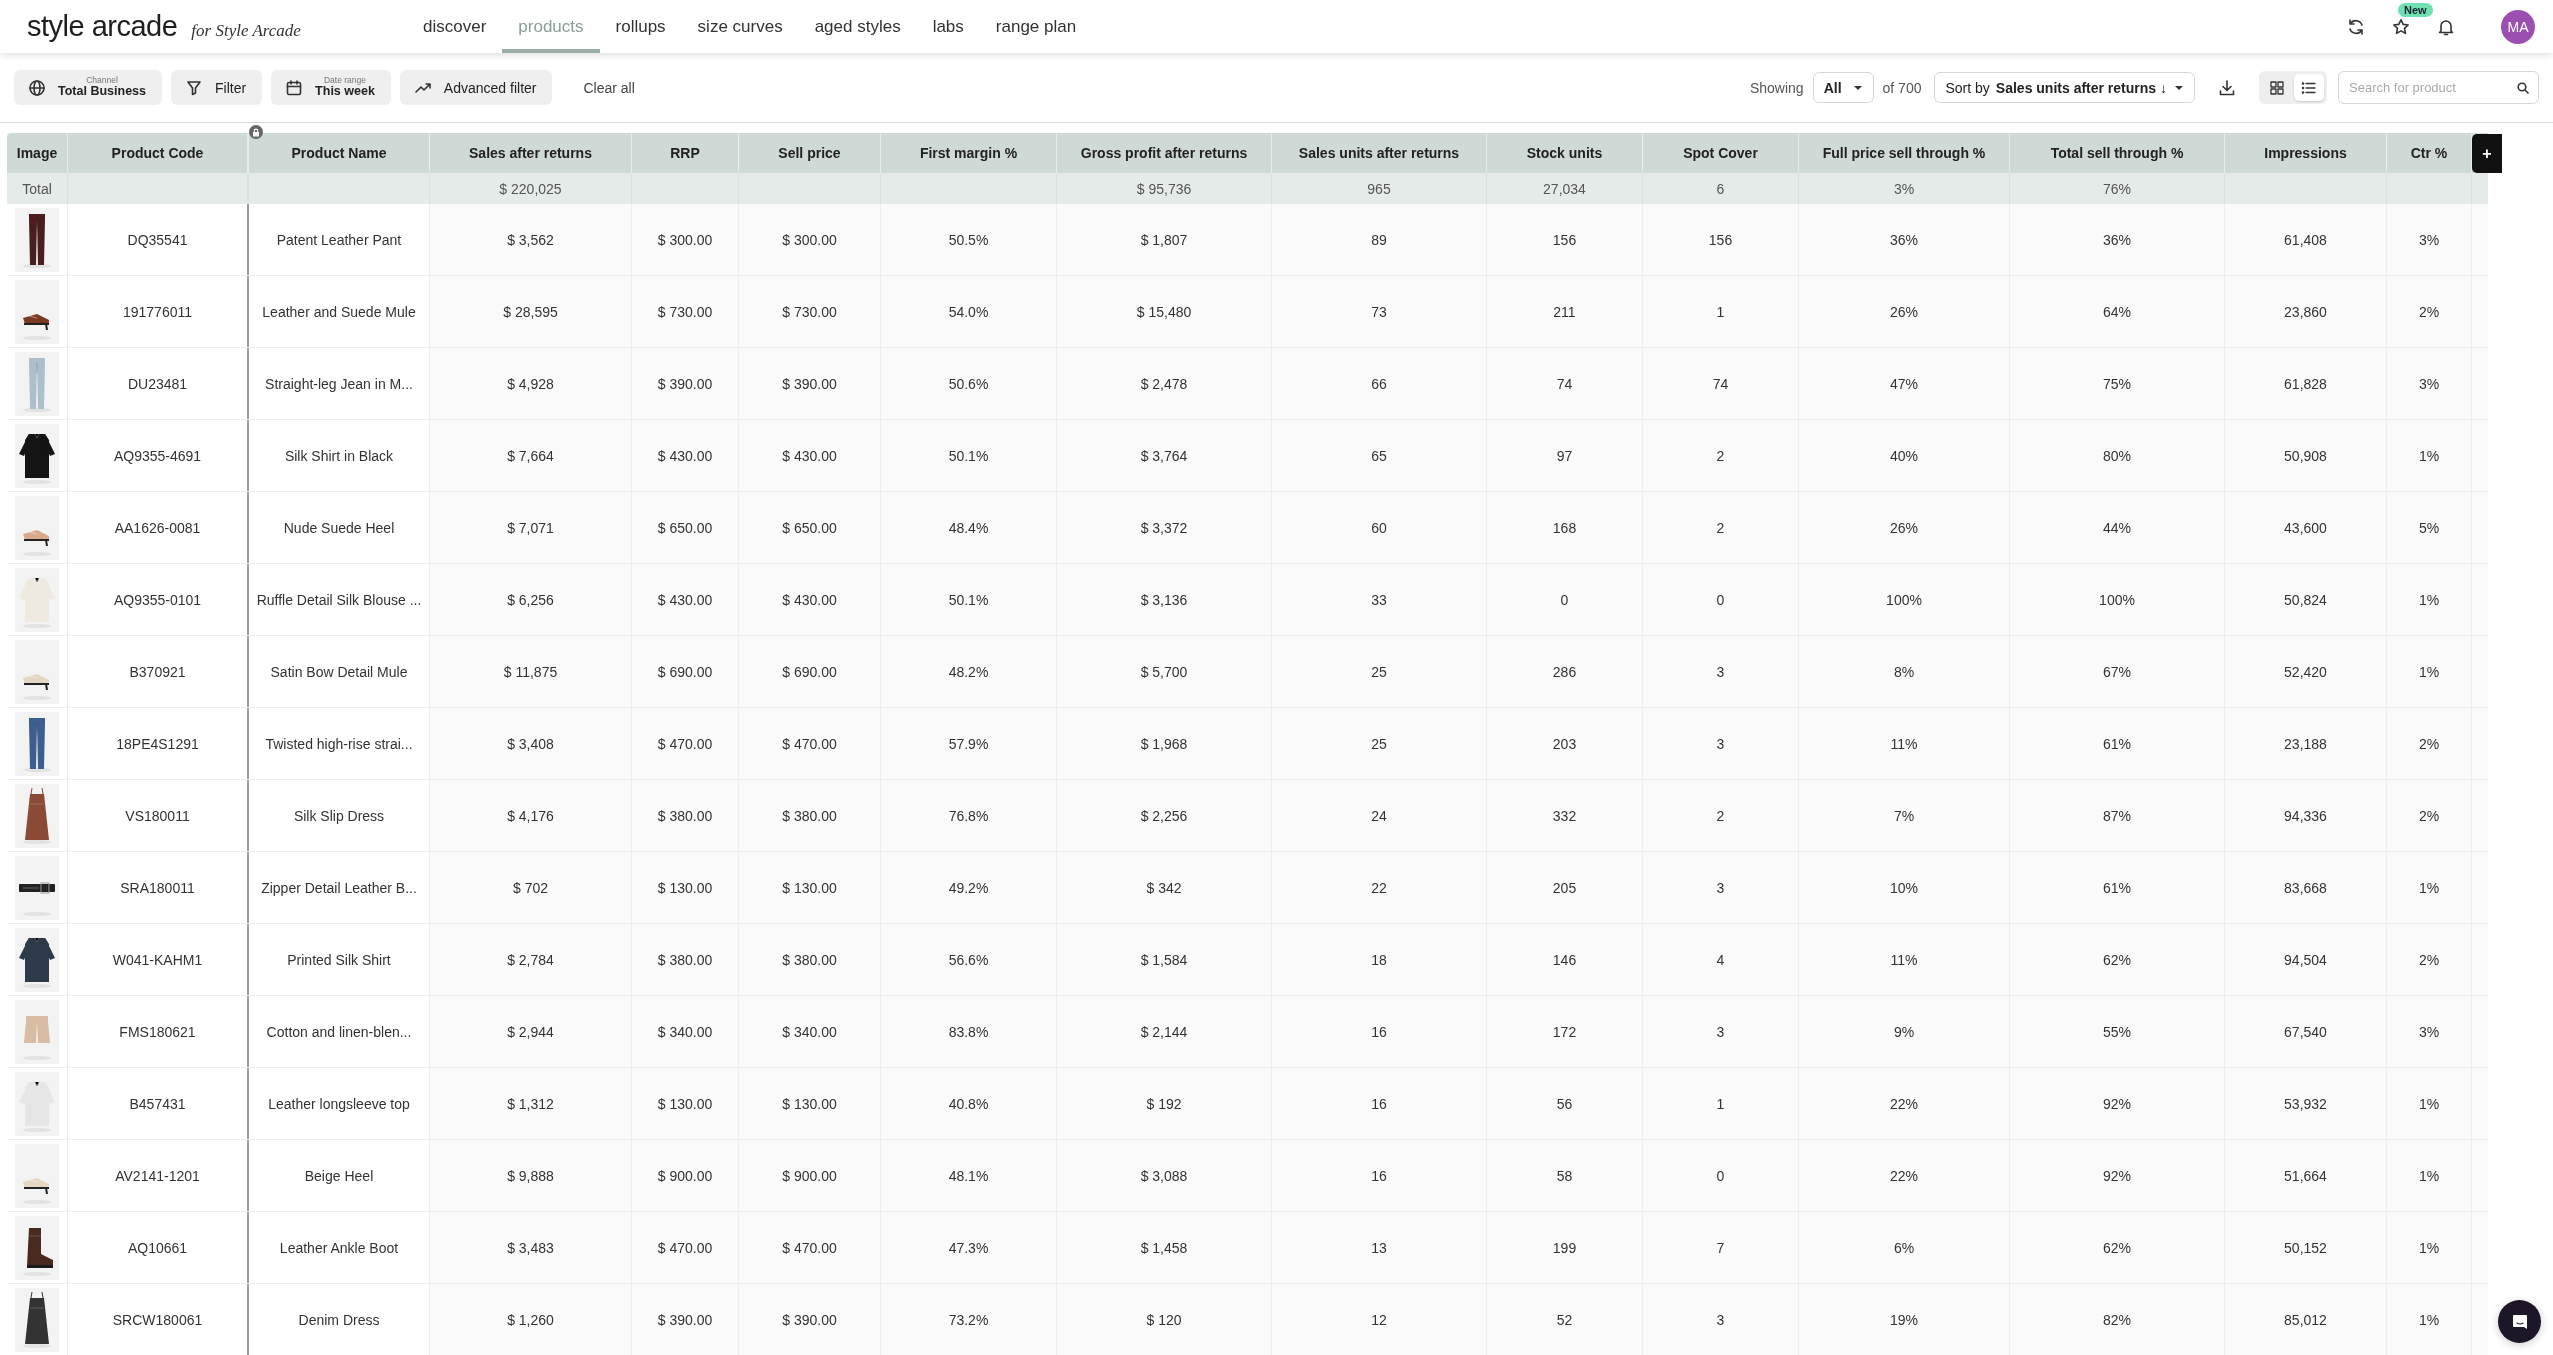 This screenshot has height=1355, width=2553. Describe the element at coordinates (969, 1031) in the screenshot. I see `table-cell: 83.8%` at that location.